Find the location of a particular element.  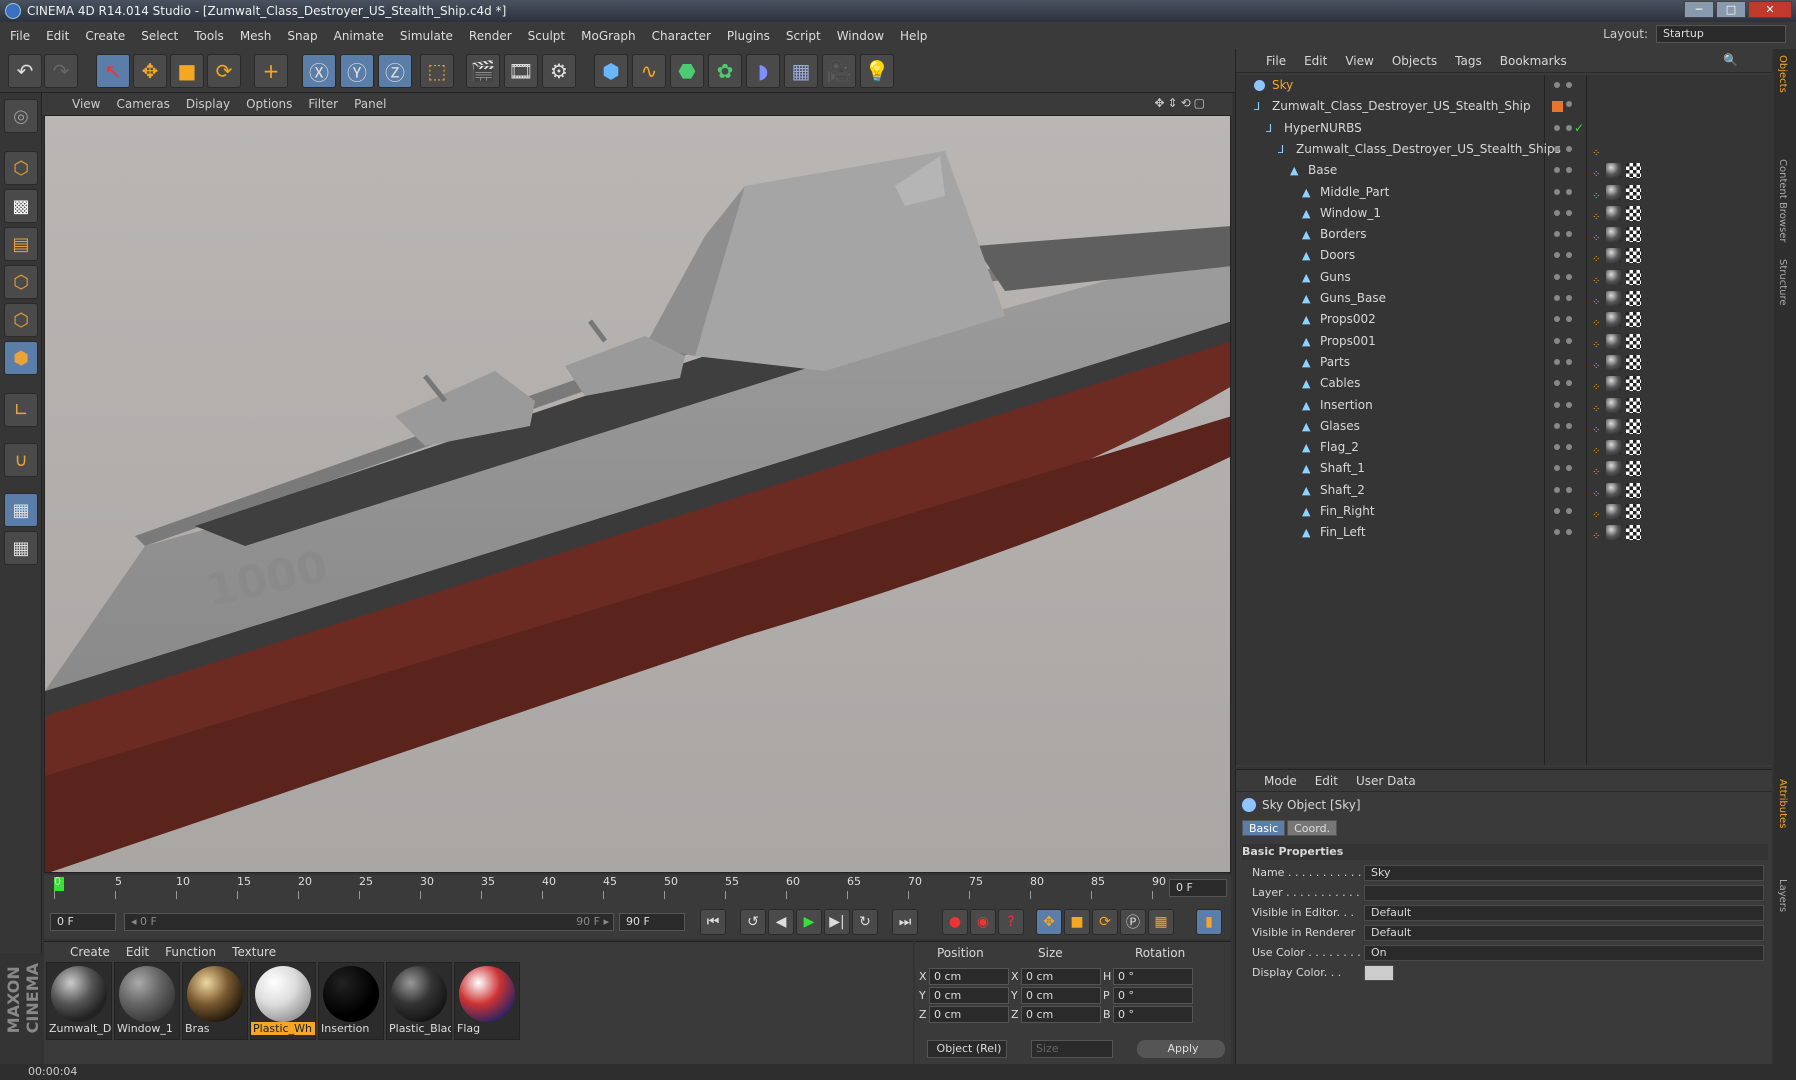

object-menu-tags: Tags is located at coordinates (1468, 61).